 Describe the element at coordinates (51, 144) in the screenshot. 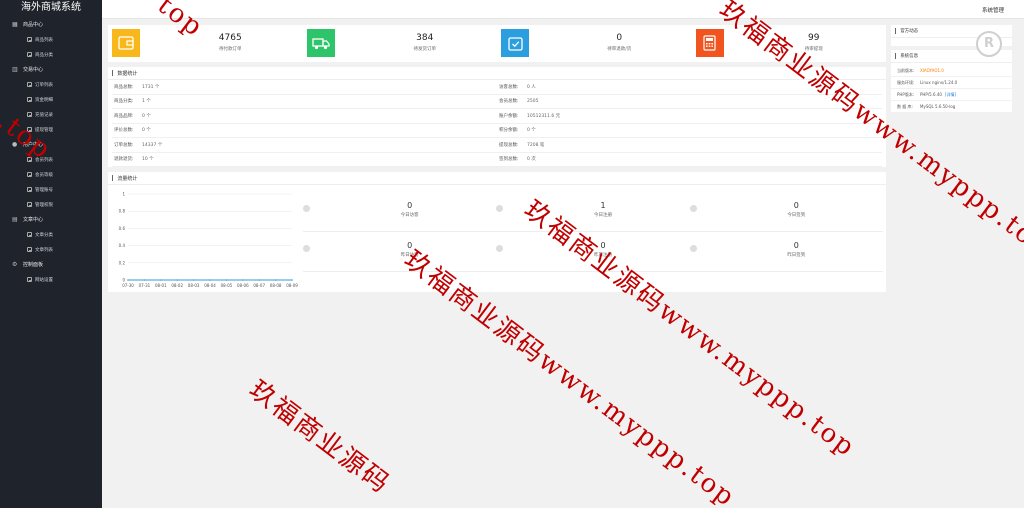

I see `sidebar-group-header: ● 用户中心` at that location.